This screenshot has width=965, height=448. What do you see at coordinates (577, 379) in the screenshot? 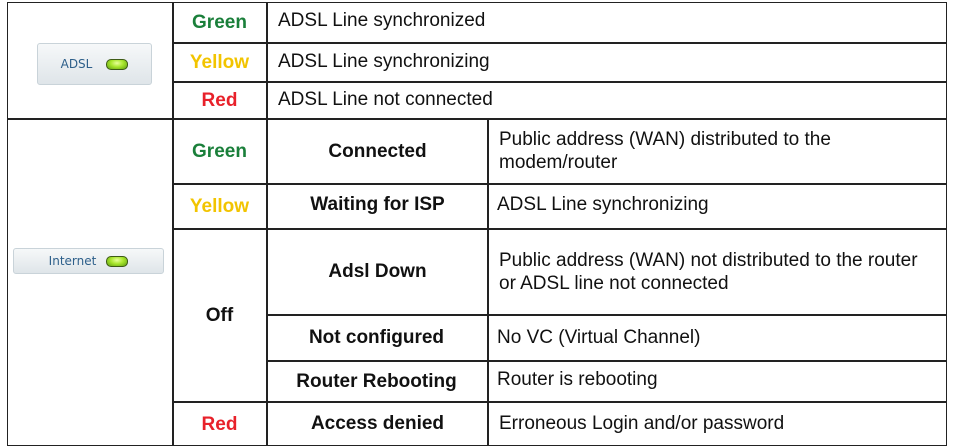
I see `internet-description: Router is rebooting` at bounding box center [577, 379].